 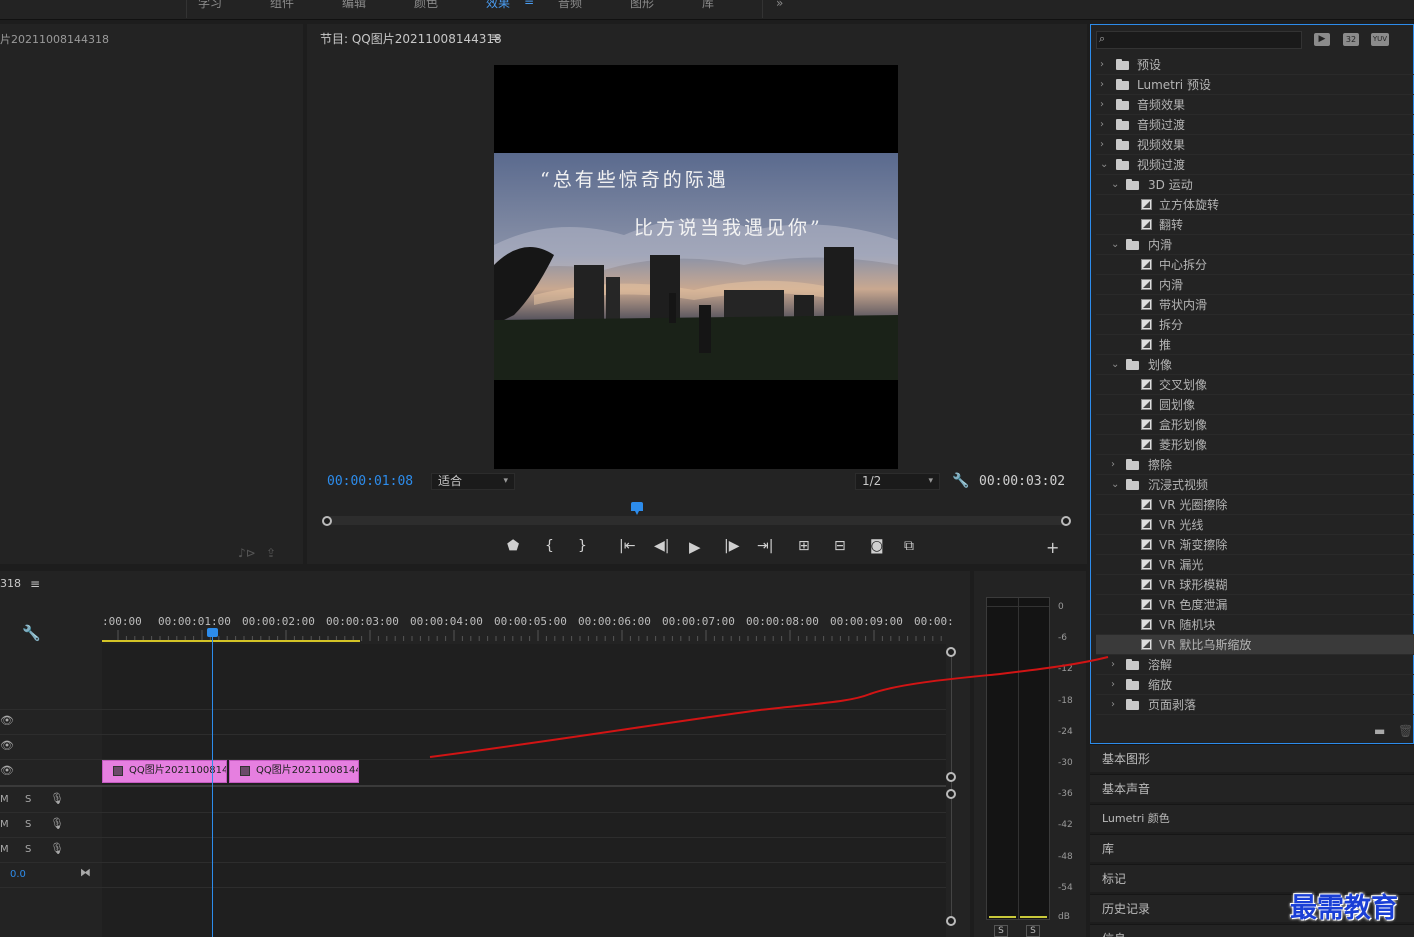 I want to click on timeline-clip: QQ图片202110081443, so click(x=294, y=771).